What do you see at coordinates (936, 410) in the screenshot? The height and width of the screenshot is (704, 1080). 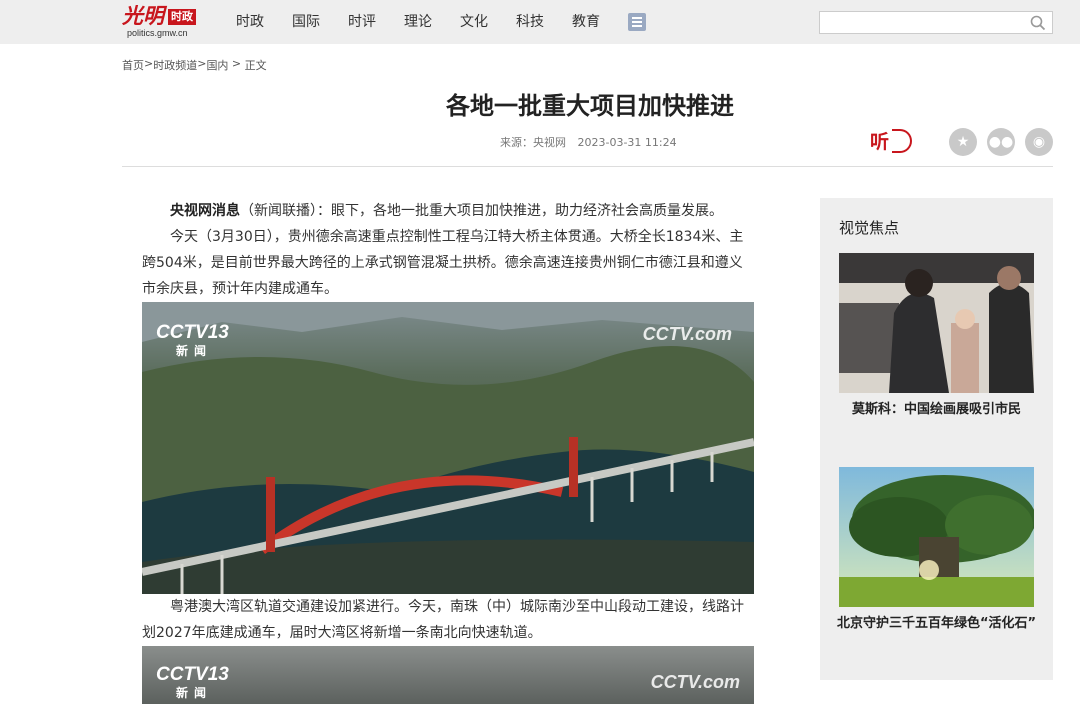 I see `sidebar-caption-moscow: 莫斯科：中国绘画展吸引市民` at bounding box center [936, 410].